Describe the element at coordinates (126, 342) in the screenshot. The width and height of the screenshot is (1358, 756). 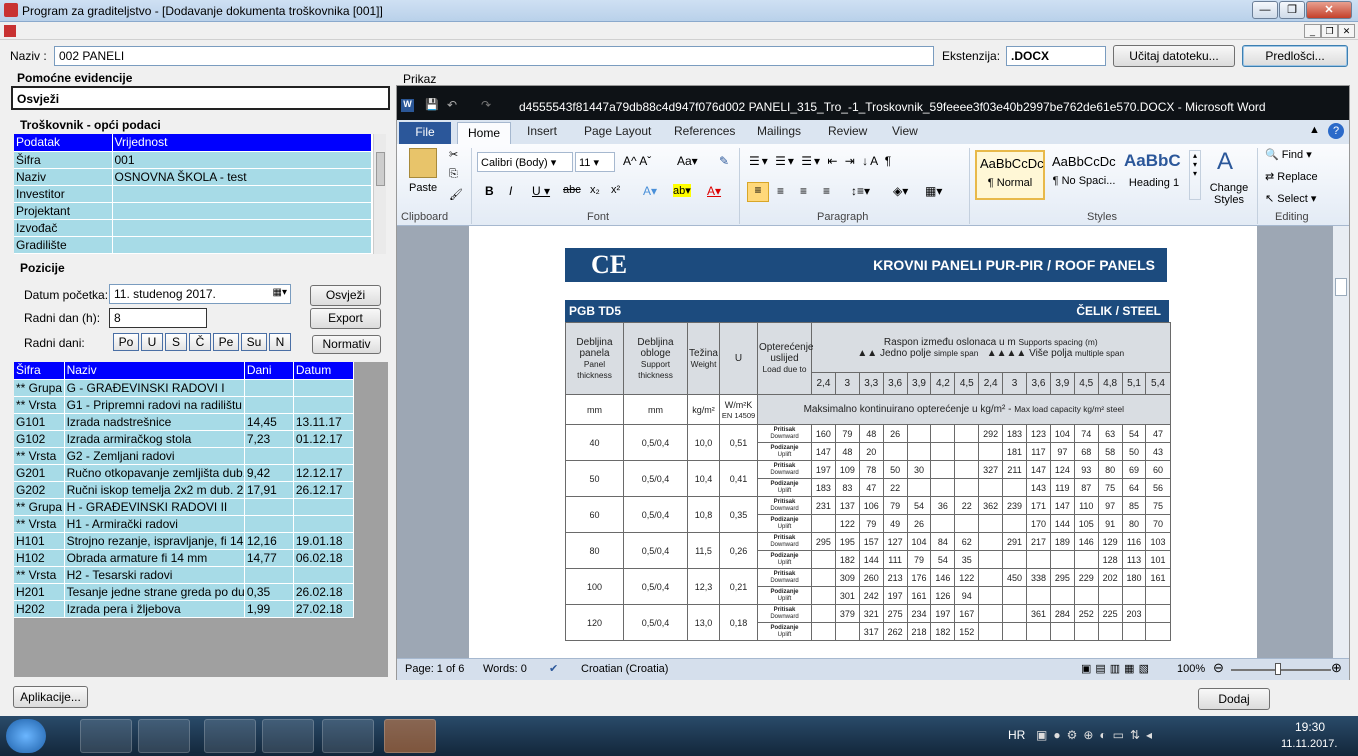
I see `day-toggle-po: Po` at that location.